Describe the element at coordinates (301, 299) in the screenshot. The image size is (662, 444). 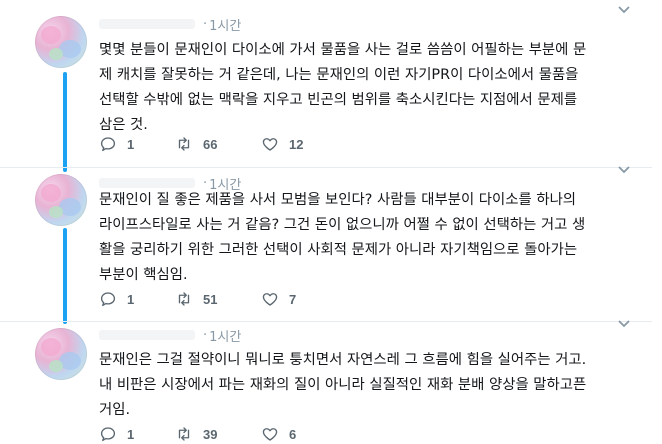
I see `like-button: 7` at that location.